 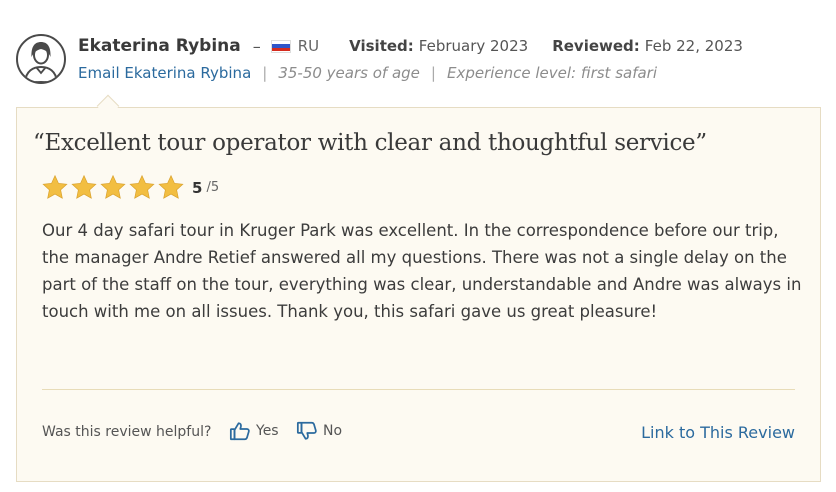 I want to click on reviewer-country: RU, so click(x=308, y=46).